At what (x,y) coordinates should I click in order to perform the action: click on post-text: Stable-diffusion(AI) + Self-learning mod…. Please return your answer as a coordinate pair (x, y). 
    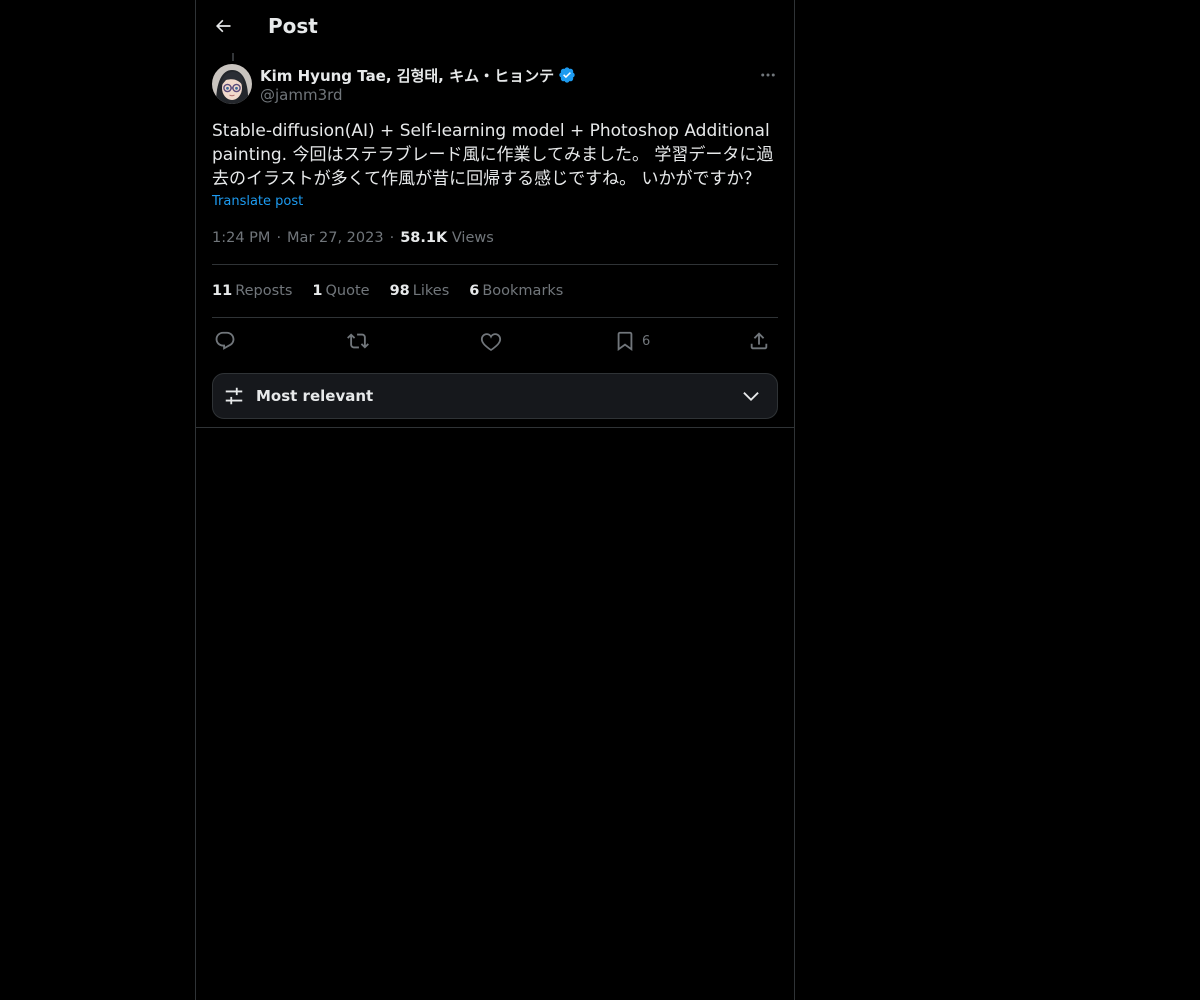
    Looking at the image, I should click on (494, 155).